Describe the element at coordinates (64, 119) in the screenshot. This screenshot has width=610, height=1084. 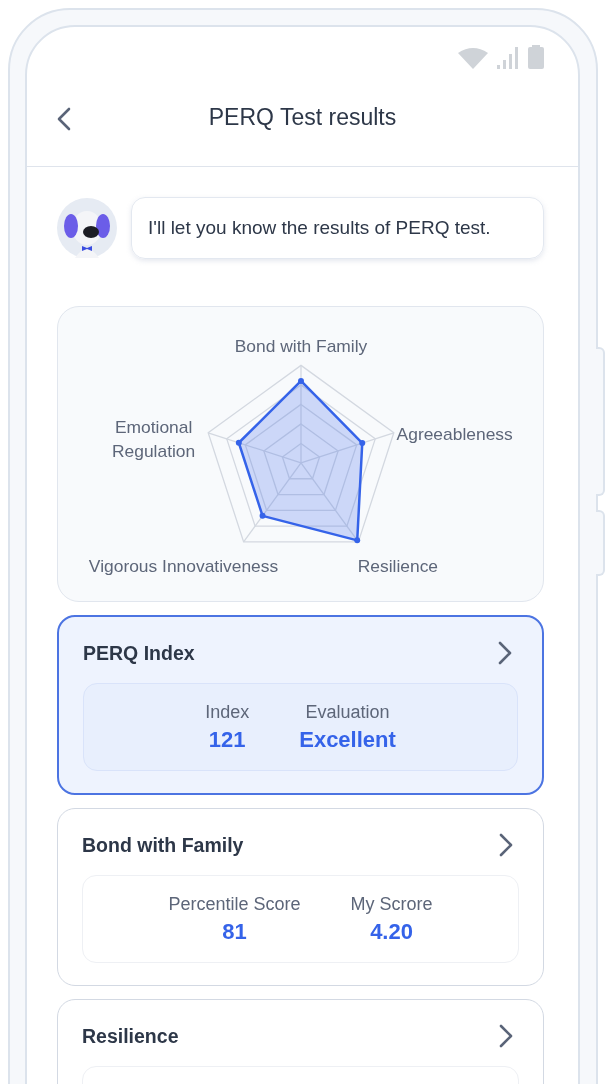
I see `back-button` at that location.